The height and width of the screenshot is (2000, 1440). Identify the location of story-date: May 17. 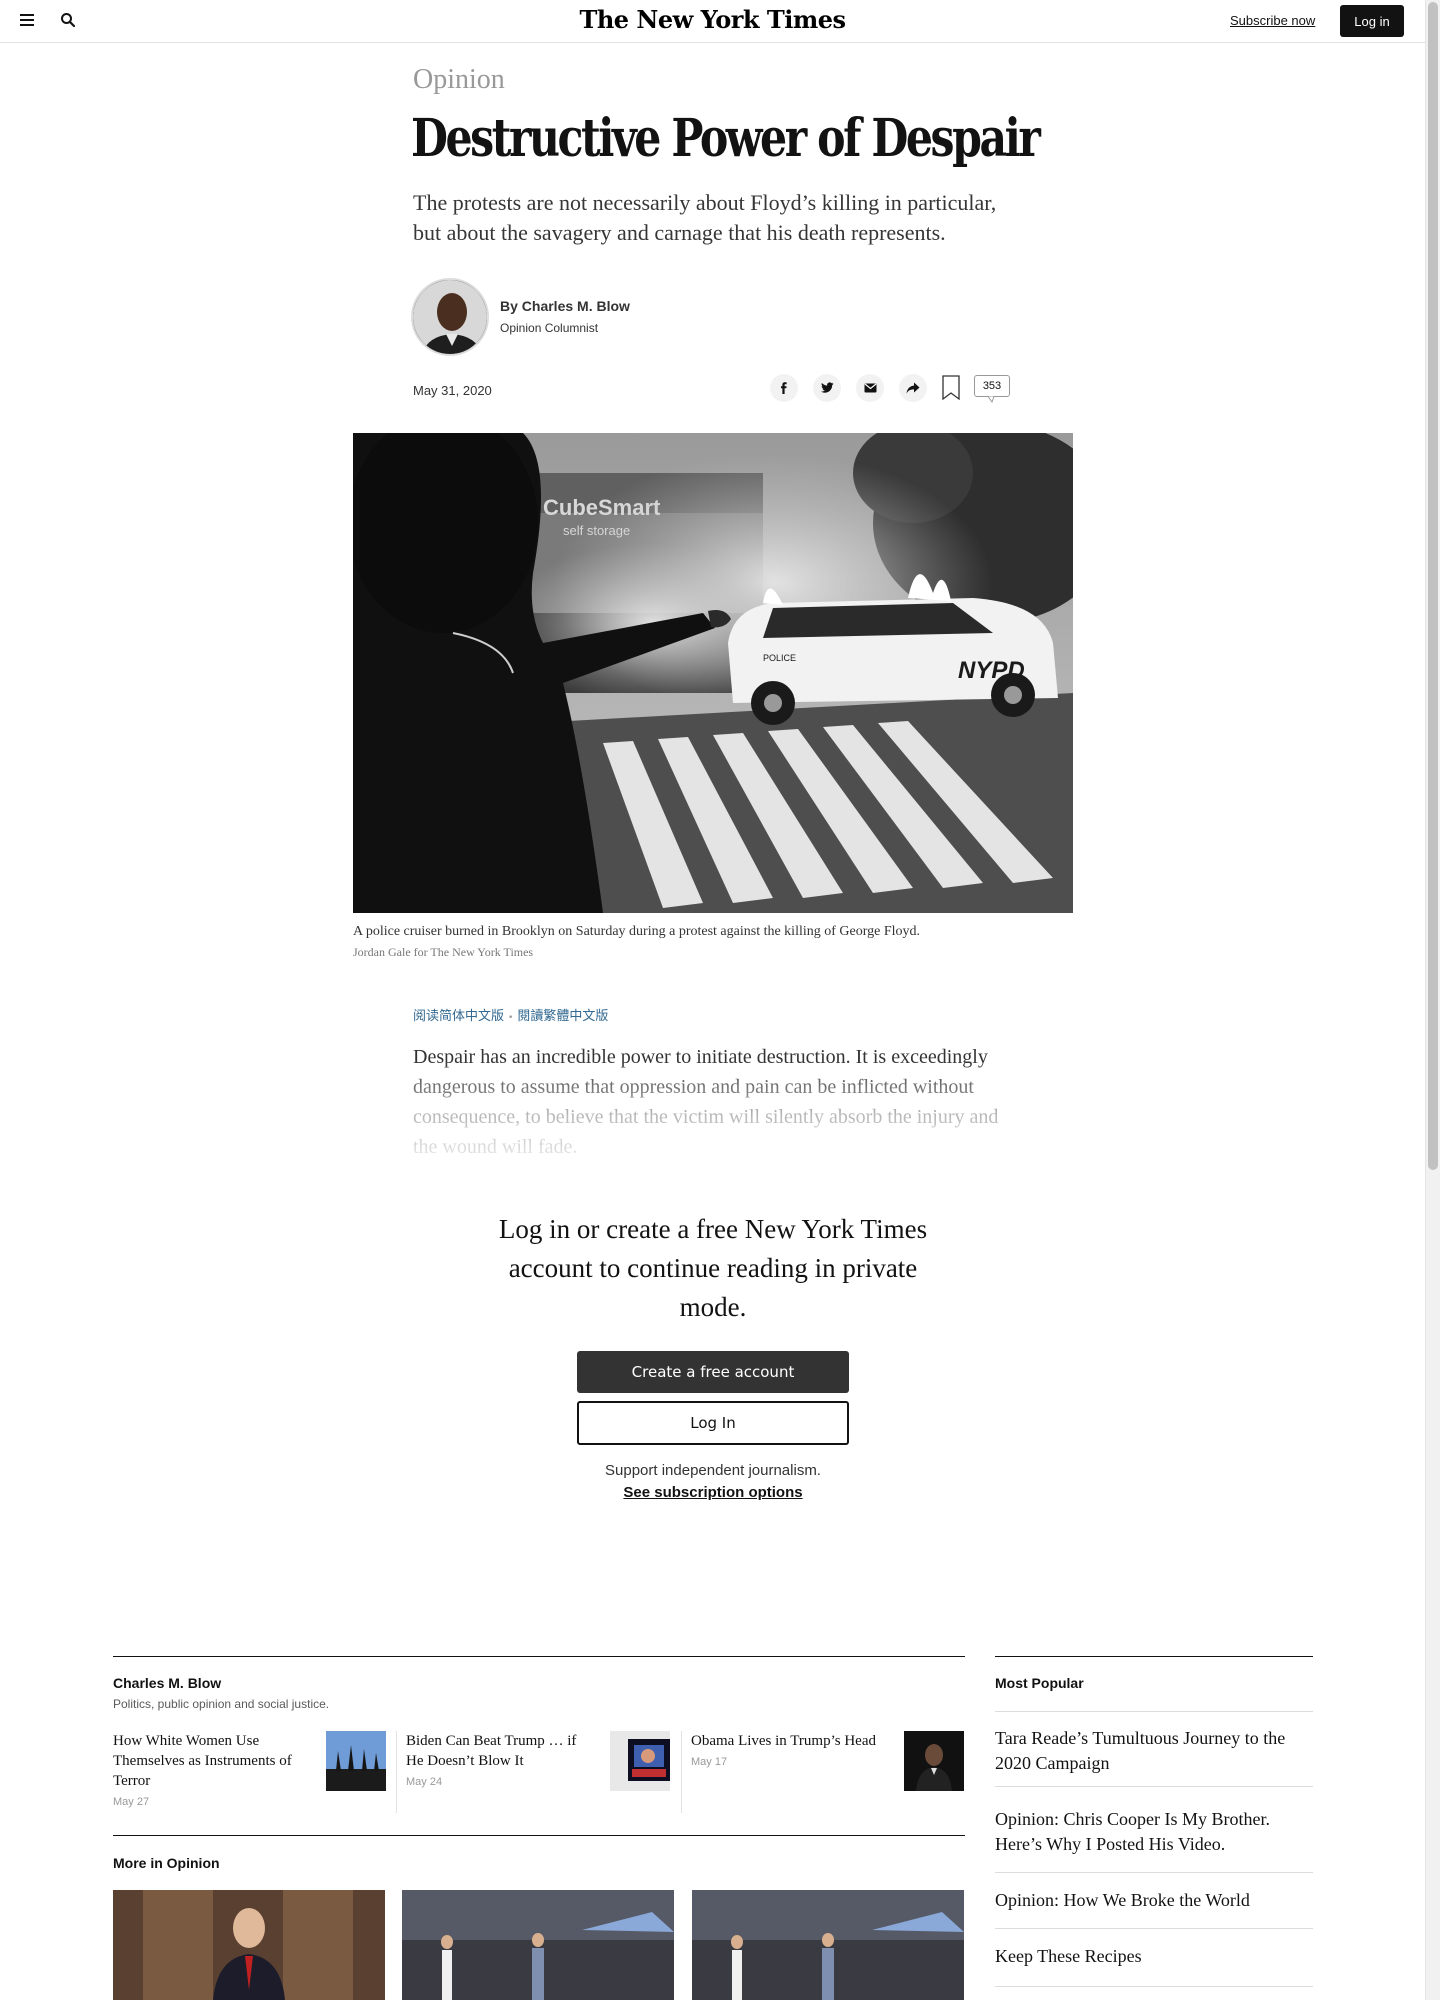
(709, 1762).